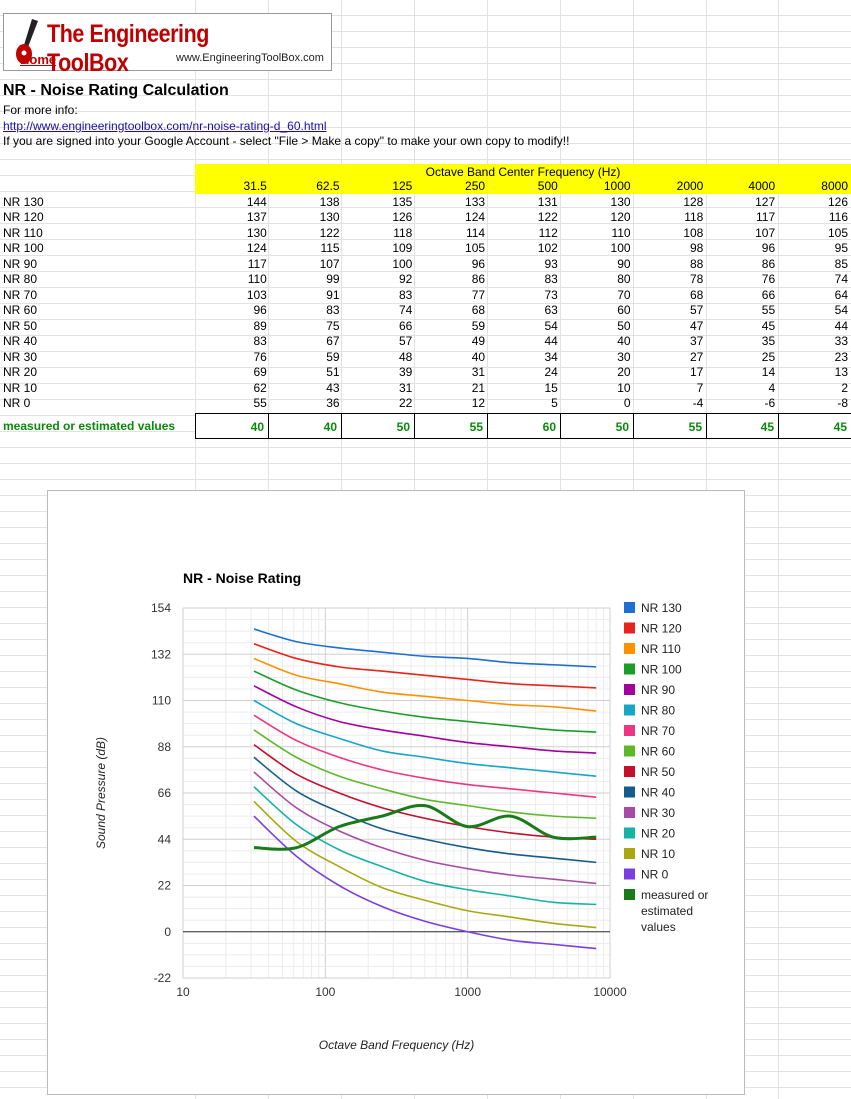 Image resolution: width=851 pixels, height=1099 pixels. What do you see at coordinates (670, 234) in the screenshot?
I see `value-cell: 108` at bounding box center [670, 234].